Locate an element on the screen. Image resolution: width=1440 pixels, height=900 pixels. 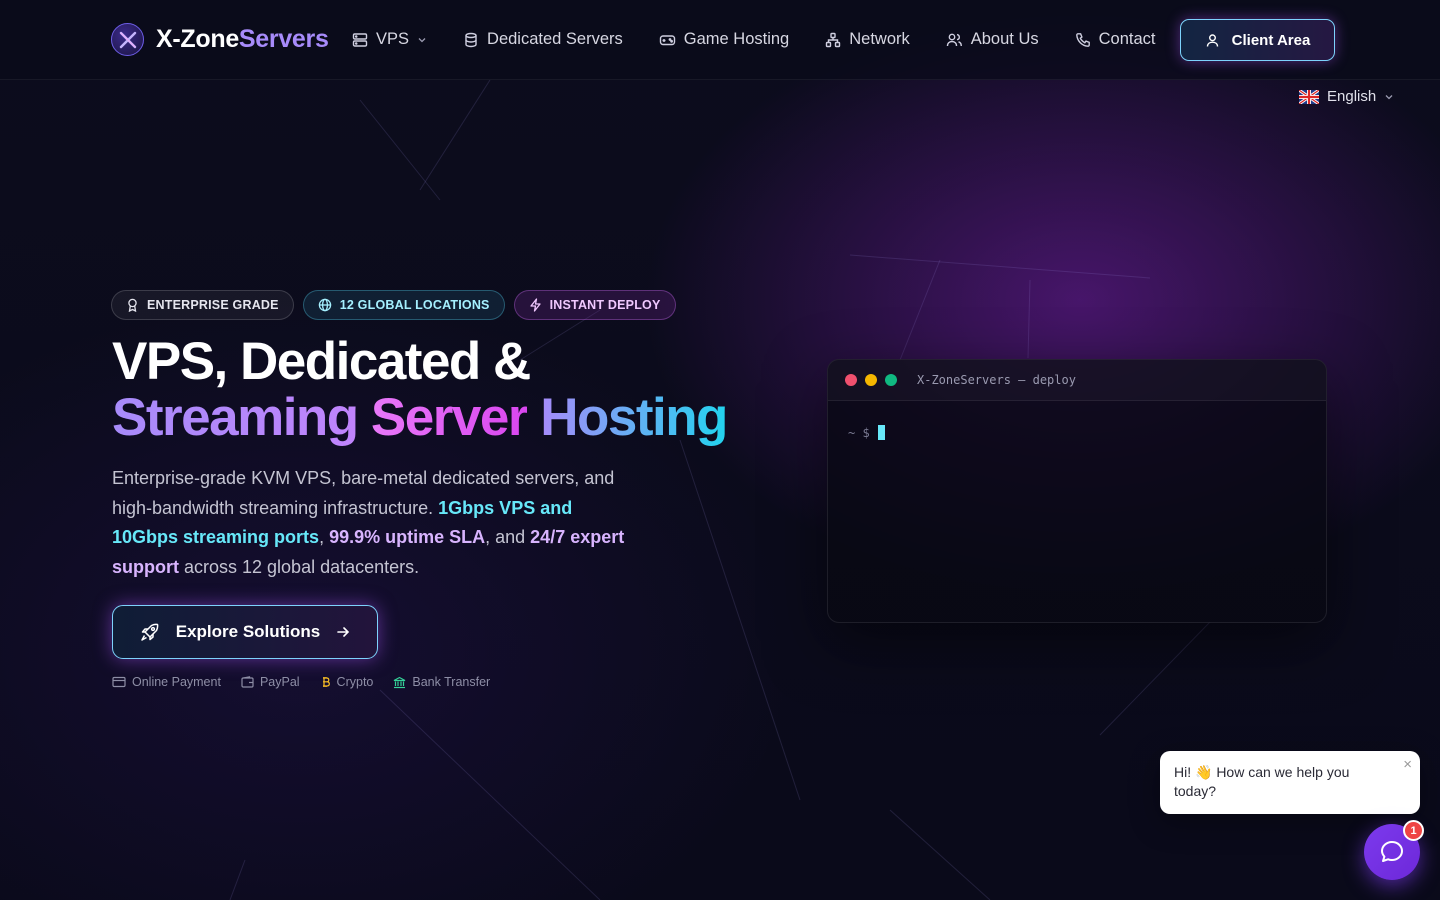
nav-item-label: VPS is located at coordinates (393, 39).